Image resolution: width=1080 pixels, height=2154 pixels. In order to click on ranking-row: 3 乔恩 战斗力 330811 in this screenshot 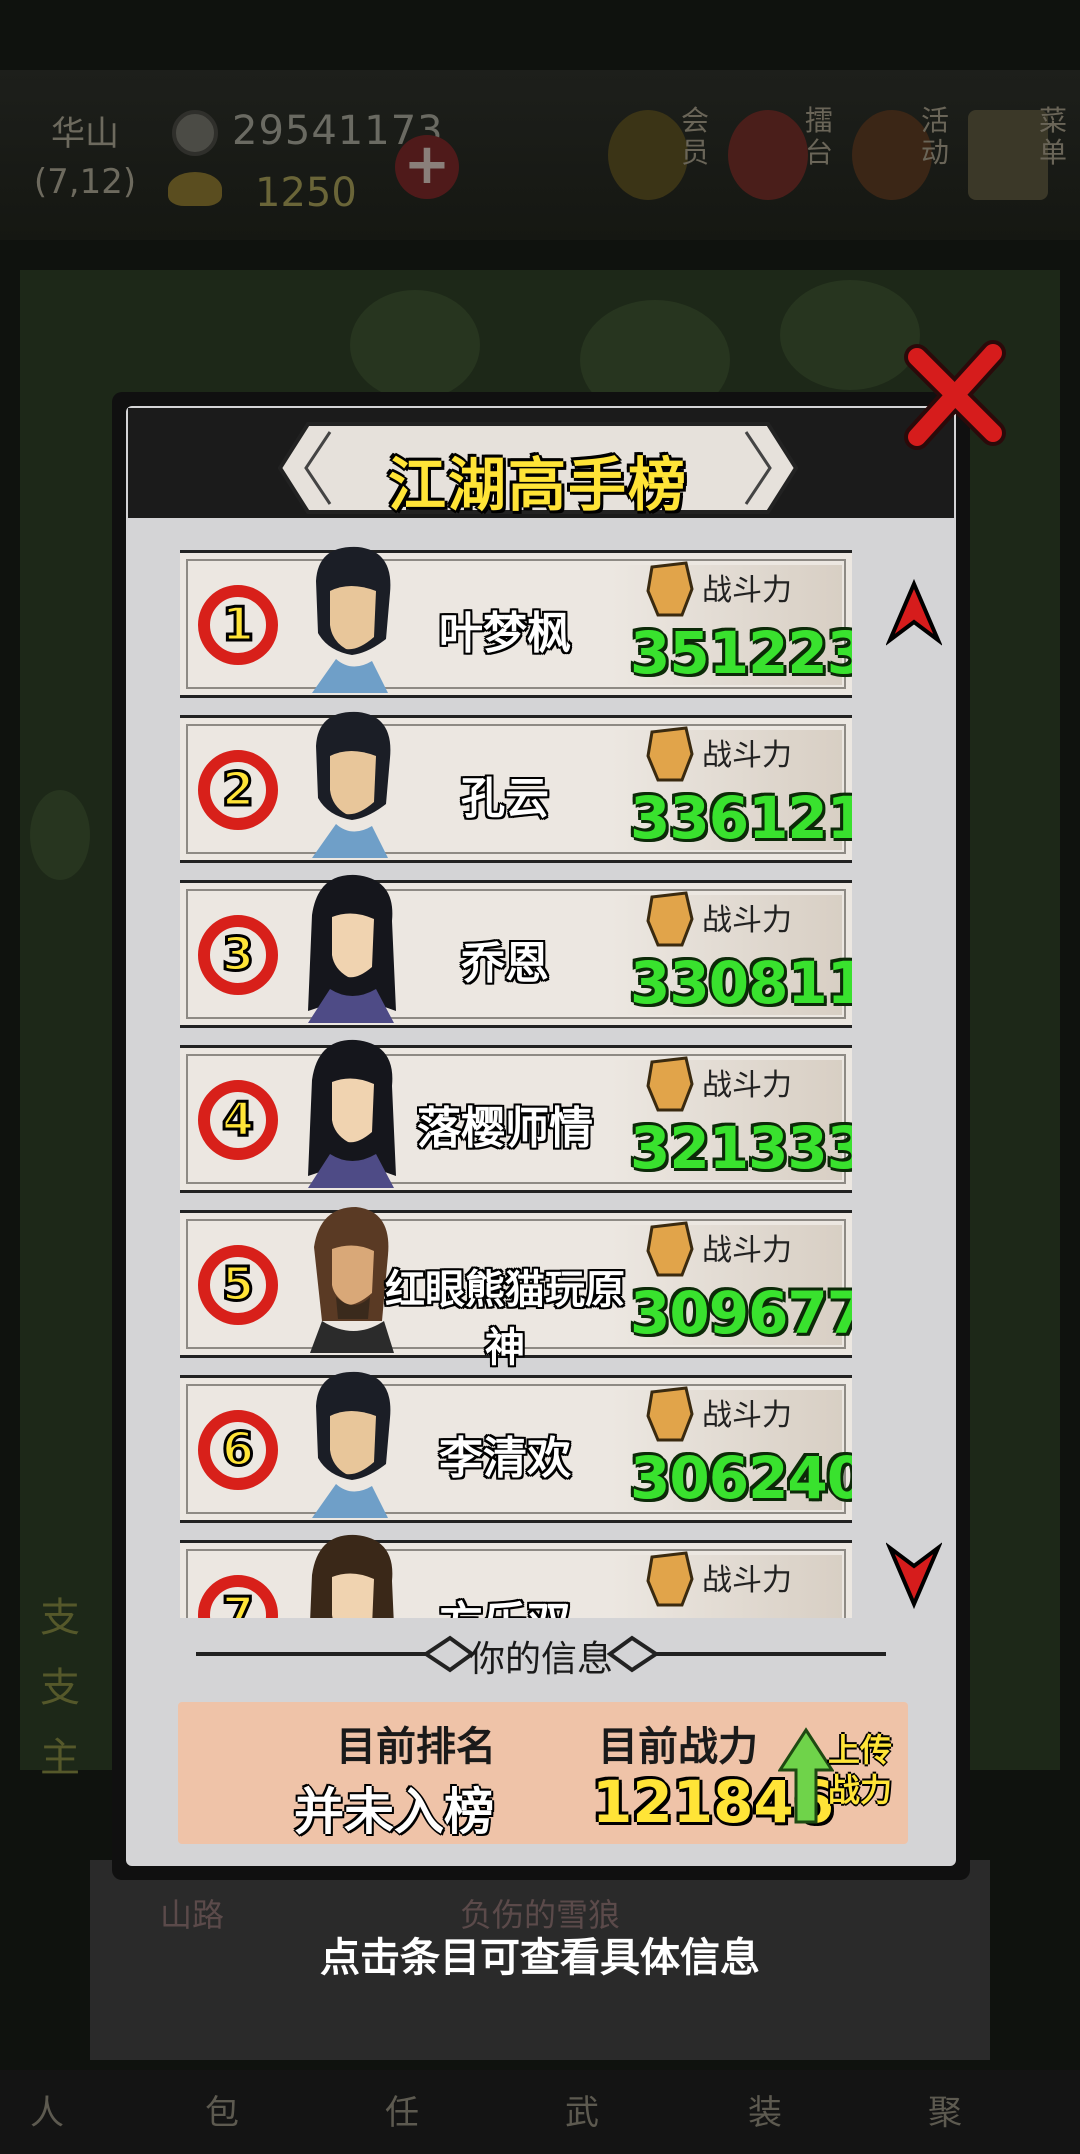, I will do `click(516, 951)`.